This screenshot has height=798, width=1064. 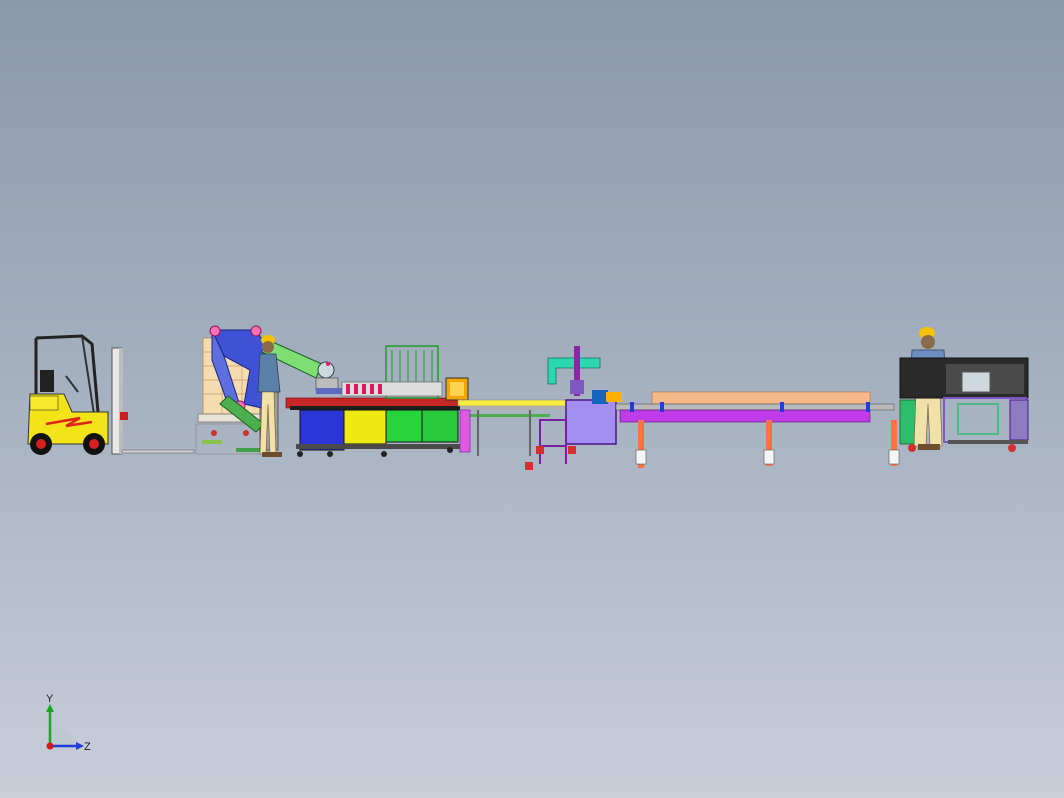 What do you see at coordinates (767, 429) in the screenshot?
I see `long-conveyor` at bounding box center [767, 429].